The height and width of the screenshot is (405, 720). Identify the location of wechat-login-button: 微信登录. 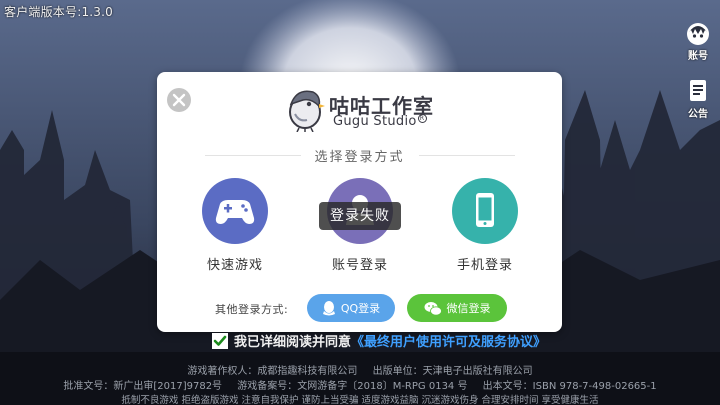
(457, 308).